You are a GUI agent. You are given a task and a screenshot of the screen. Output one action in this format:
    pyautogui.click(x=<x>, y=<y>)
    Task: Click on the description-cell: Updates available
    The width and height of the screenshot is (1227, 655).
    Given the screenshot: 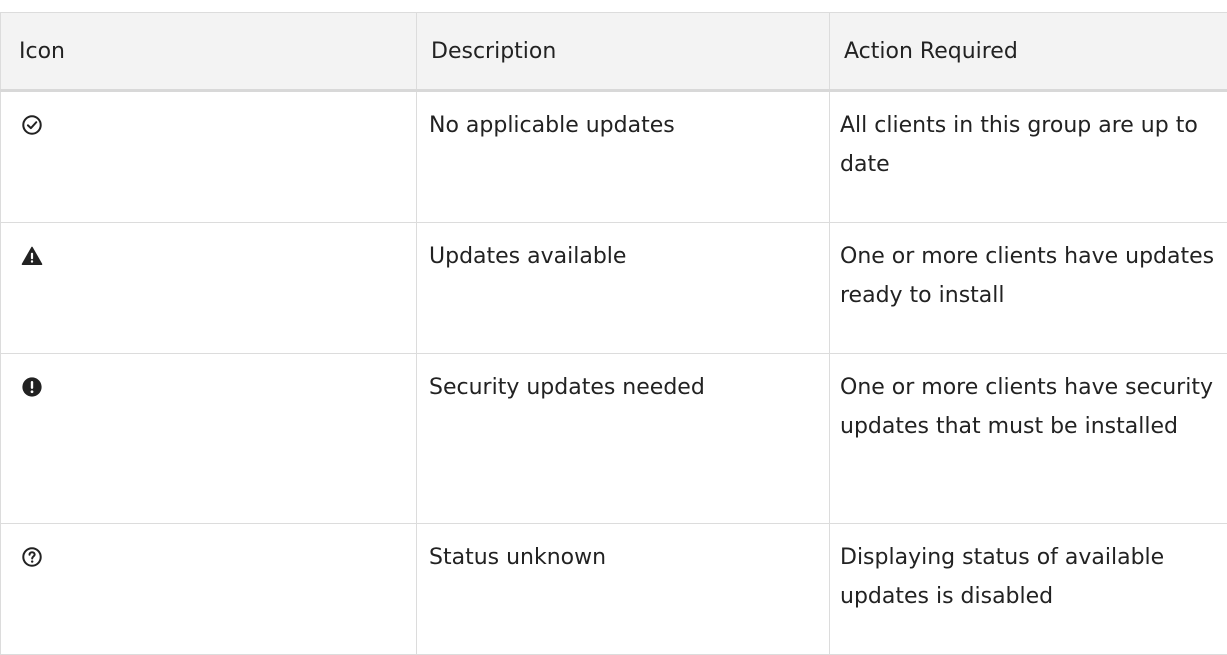 What is the action you would take?
    pyautogui.click(x=623, y=288)
    